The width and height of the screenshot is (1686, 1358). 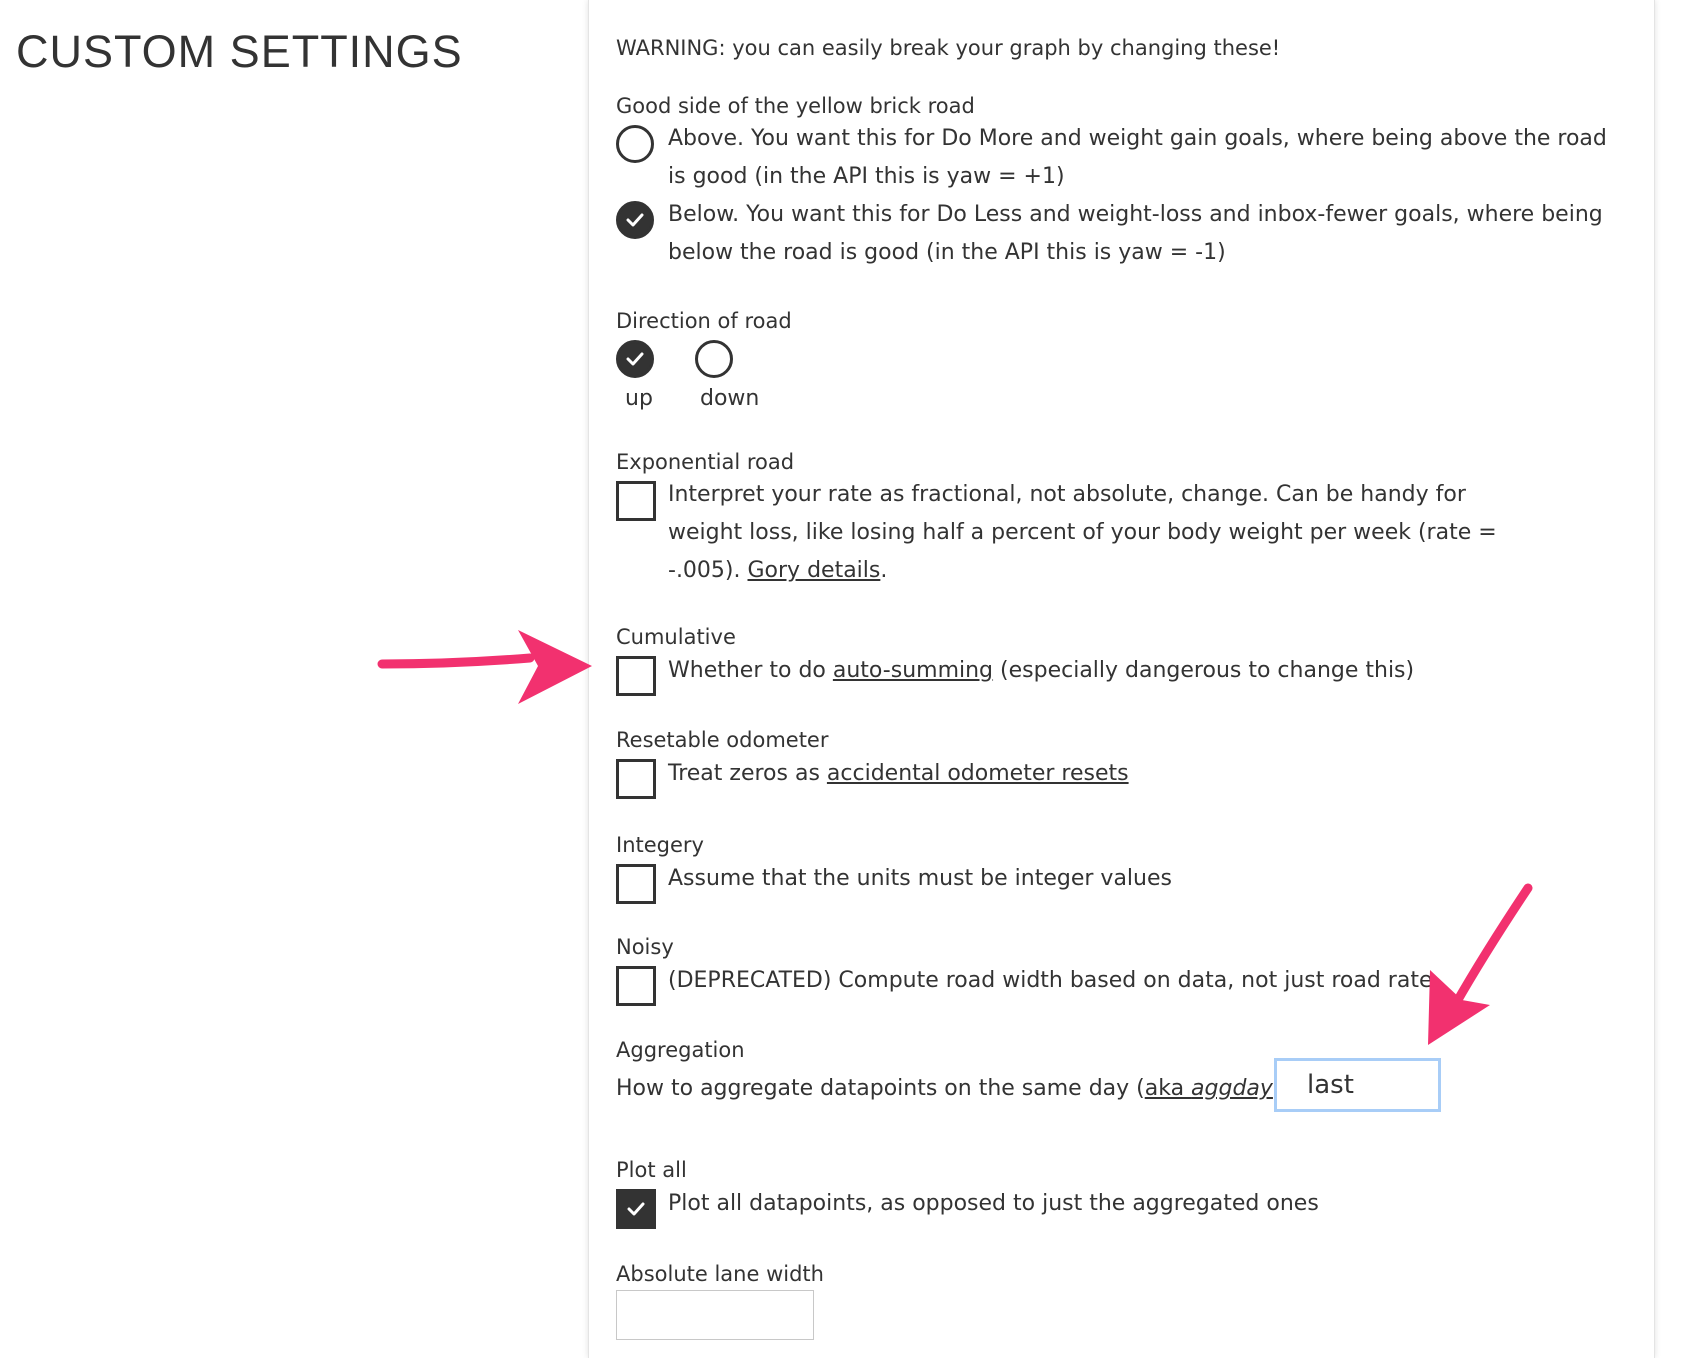 What do you see at coordinates (1357, 1085) in the screenshot?
I see `aggregation-select: last` at bounding box center [1357, 1085].